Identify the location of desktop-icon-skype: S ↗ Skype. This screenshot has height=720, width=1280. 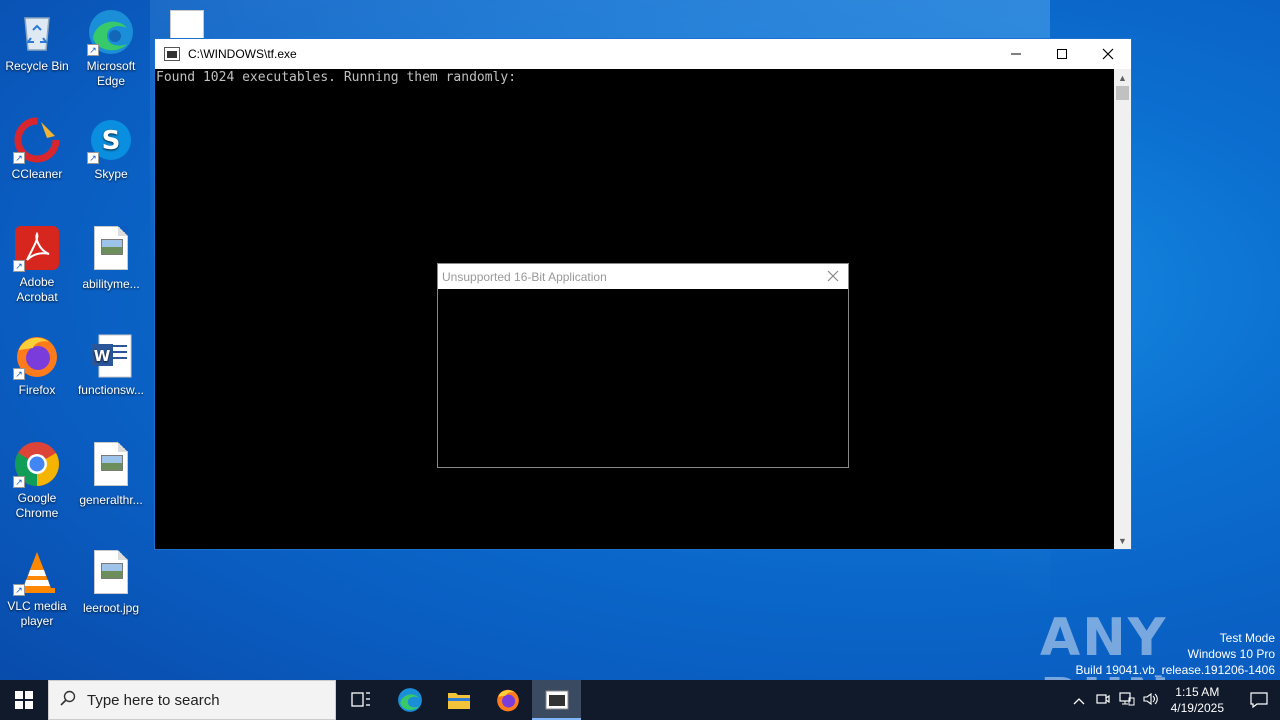
(111, 149).